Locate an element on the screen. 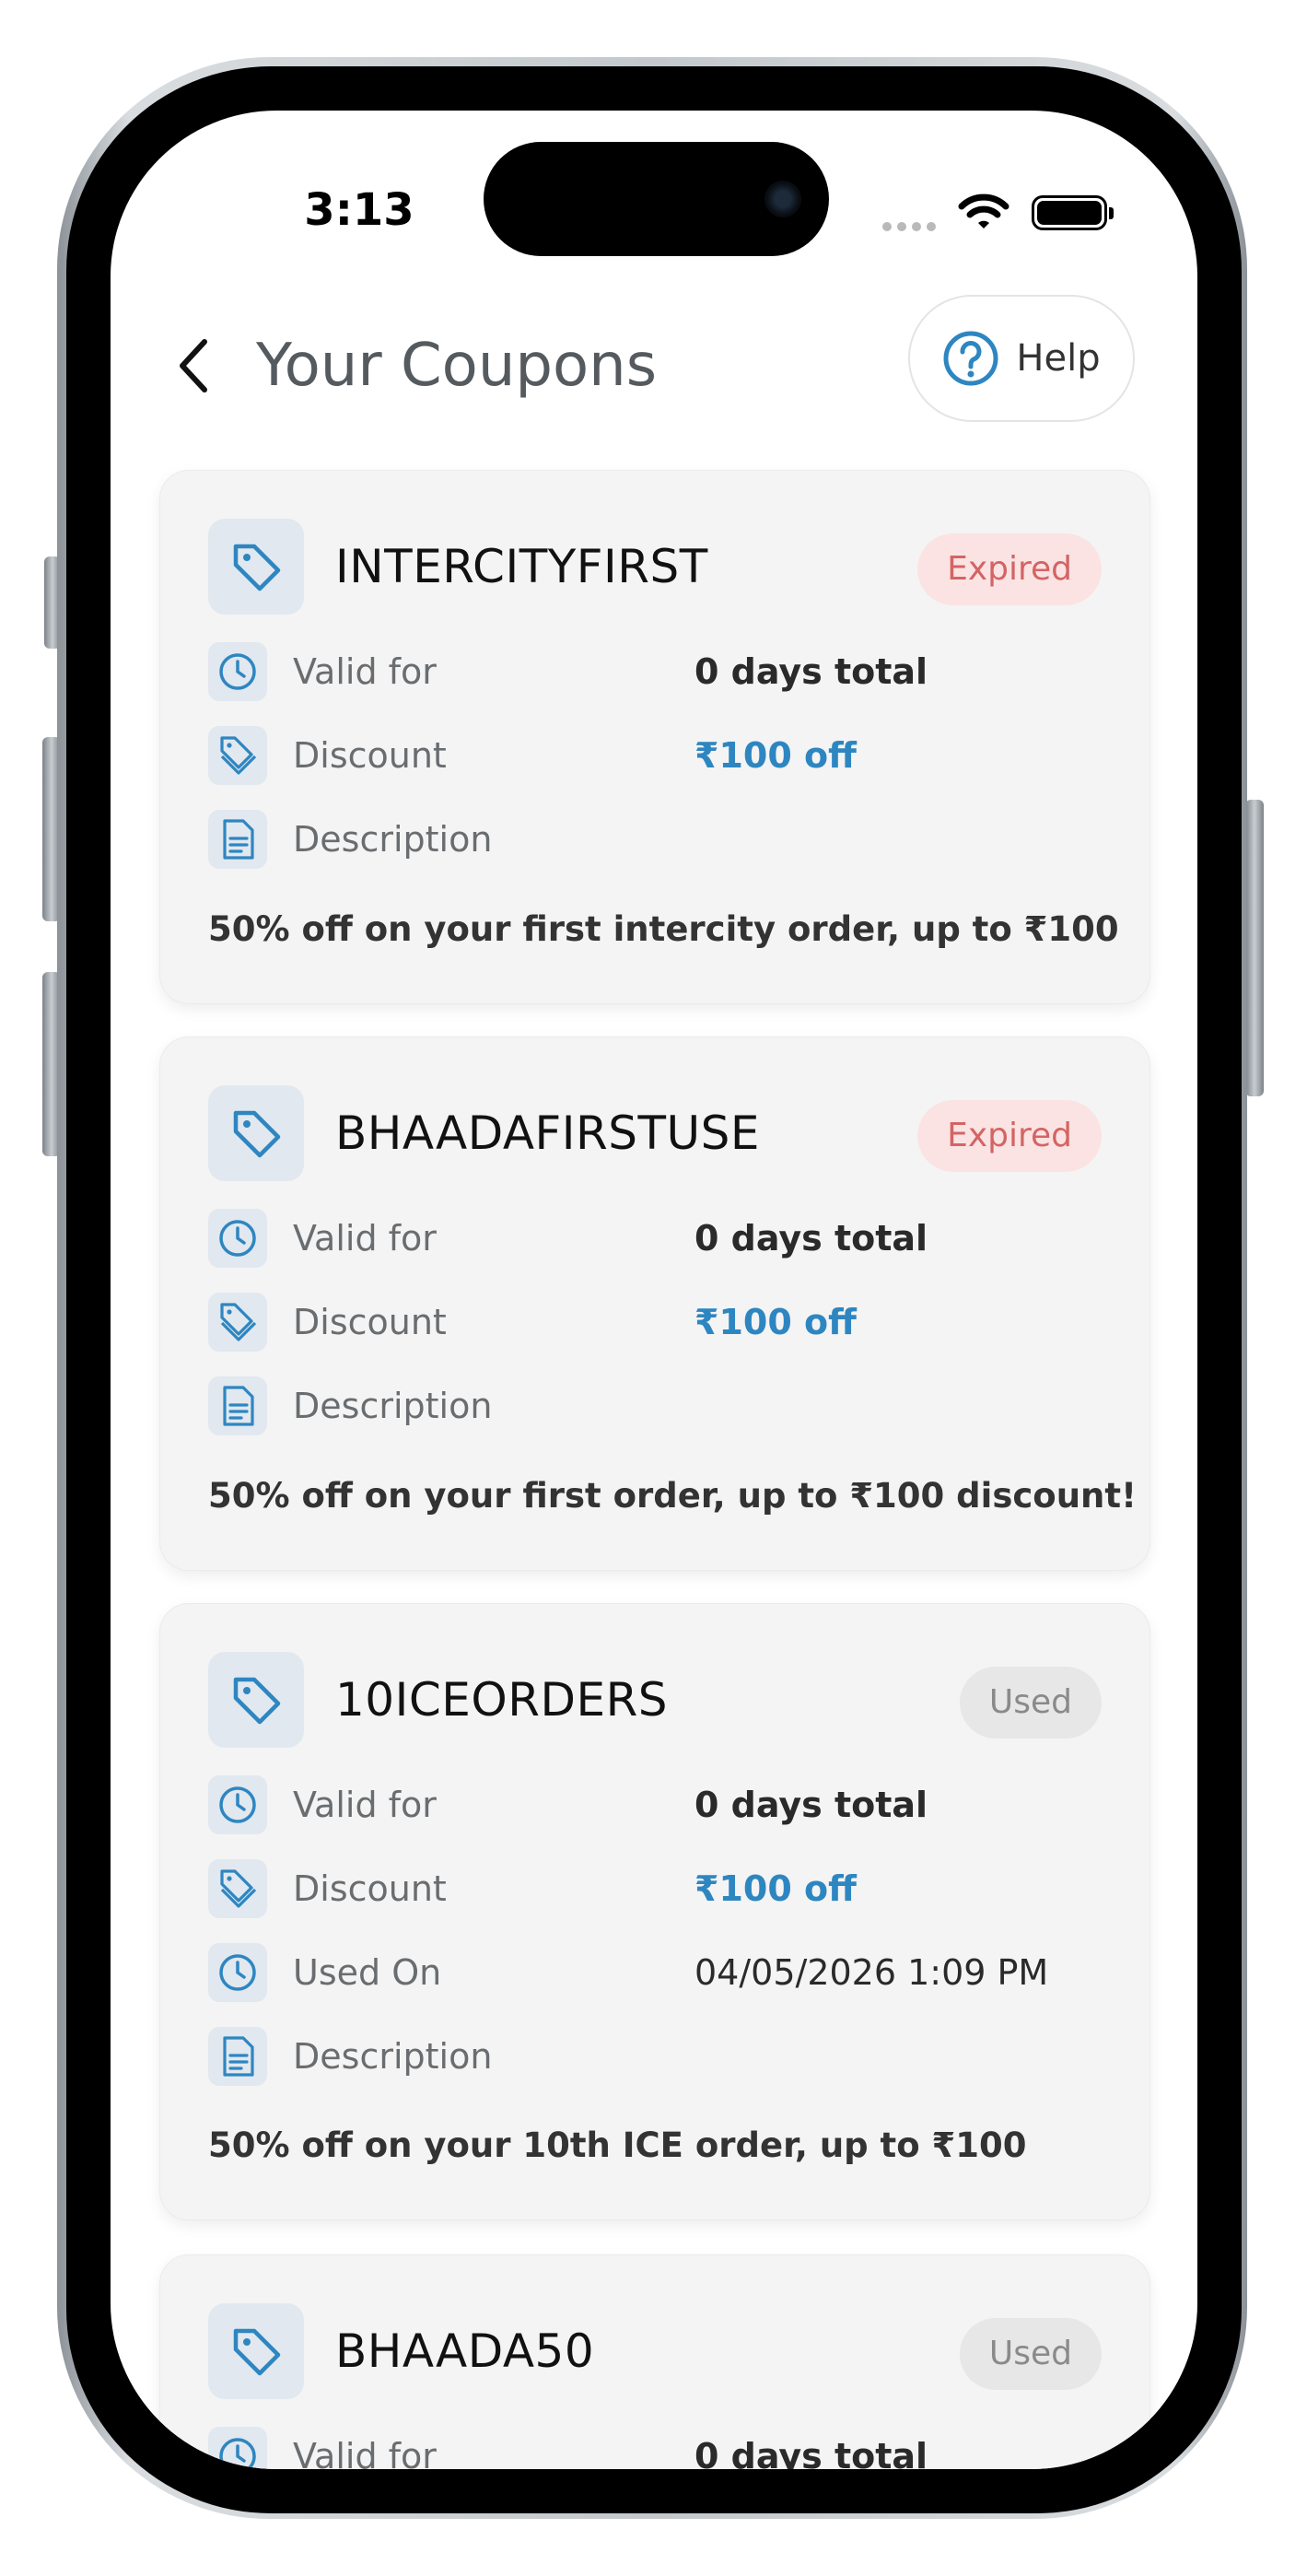  chevron-left-icon is located at coordinates (193, 365).